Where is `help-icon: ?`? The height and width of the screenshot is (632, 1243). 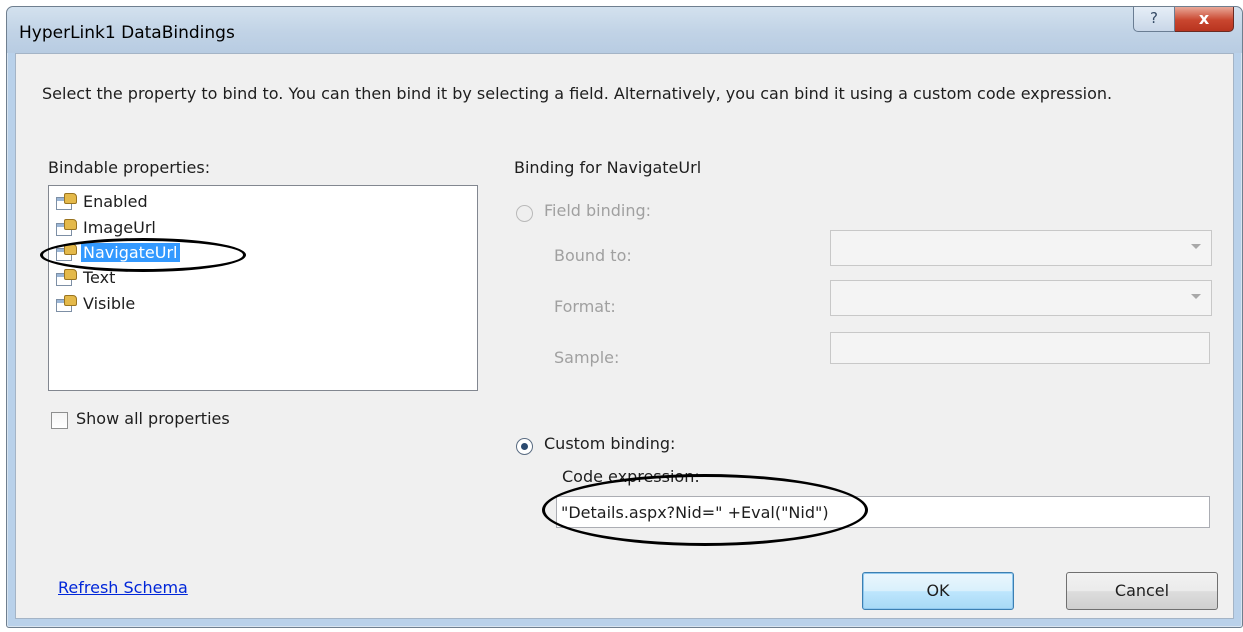 help-icon: ? is located at coordinates (1154, 18).